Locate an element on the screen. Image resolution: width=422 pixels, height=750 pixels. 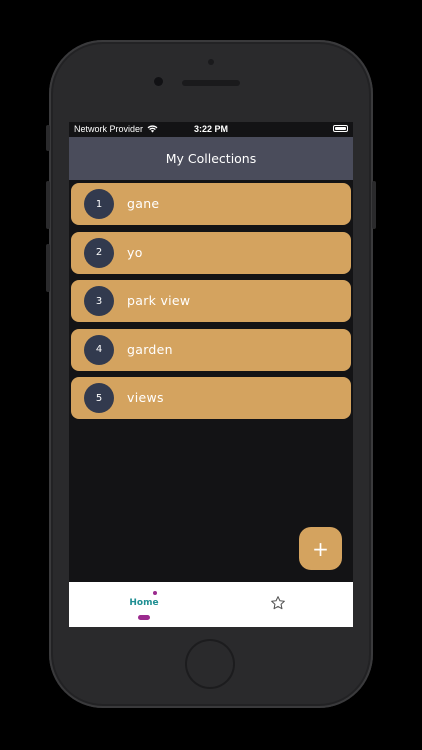
tab-home: Home is located at coordinates (140, 604).